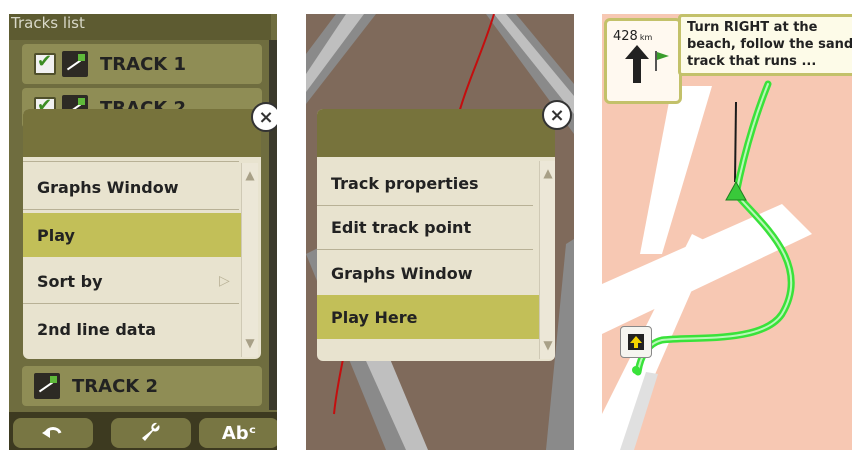 This screenshot has width=852, height=450. Describe the element at coordinates (224, 281) in the screenshot. I see `chevron-right-icon: ▷` at that location.